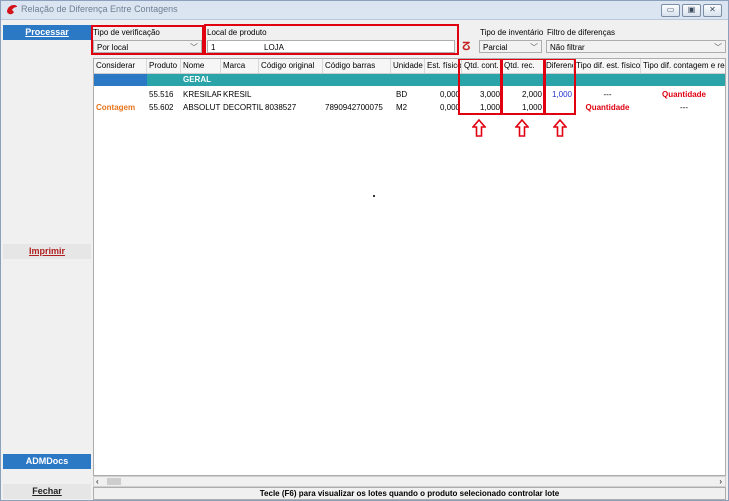  I want to click on group-row: GERAL, so click(409, 80).